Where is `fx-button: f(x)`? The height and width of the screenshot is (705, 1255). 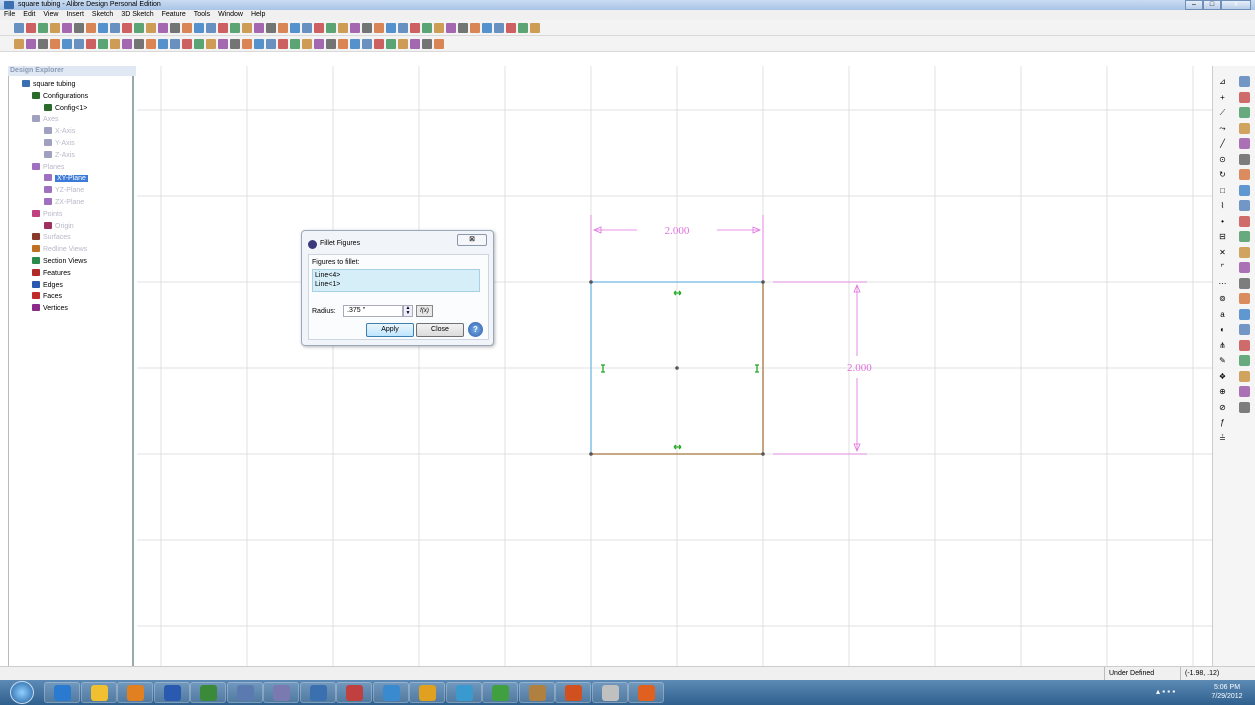 fx-button: f(x) is located at coordinates (424, 311).